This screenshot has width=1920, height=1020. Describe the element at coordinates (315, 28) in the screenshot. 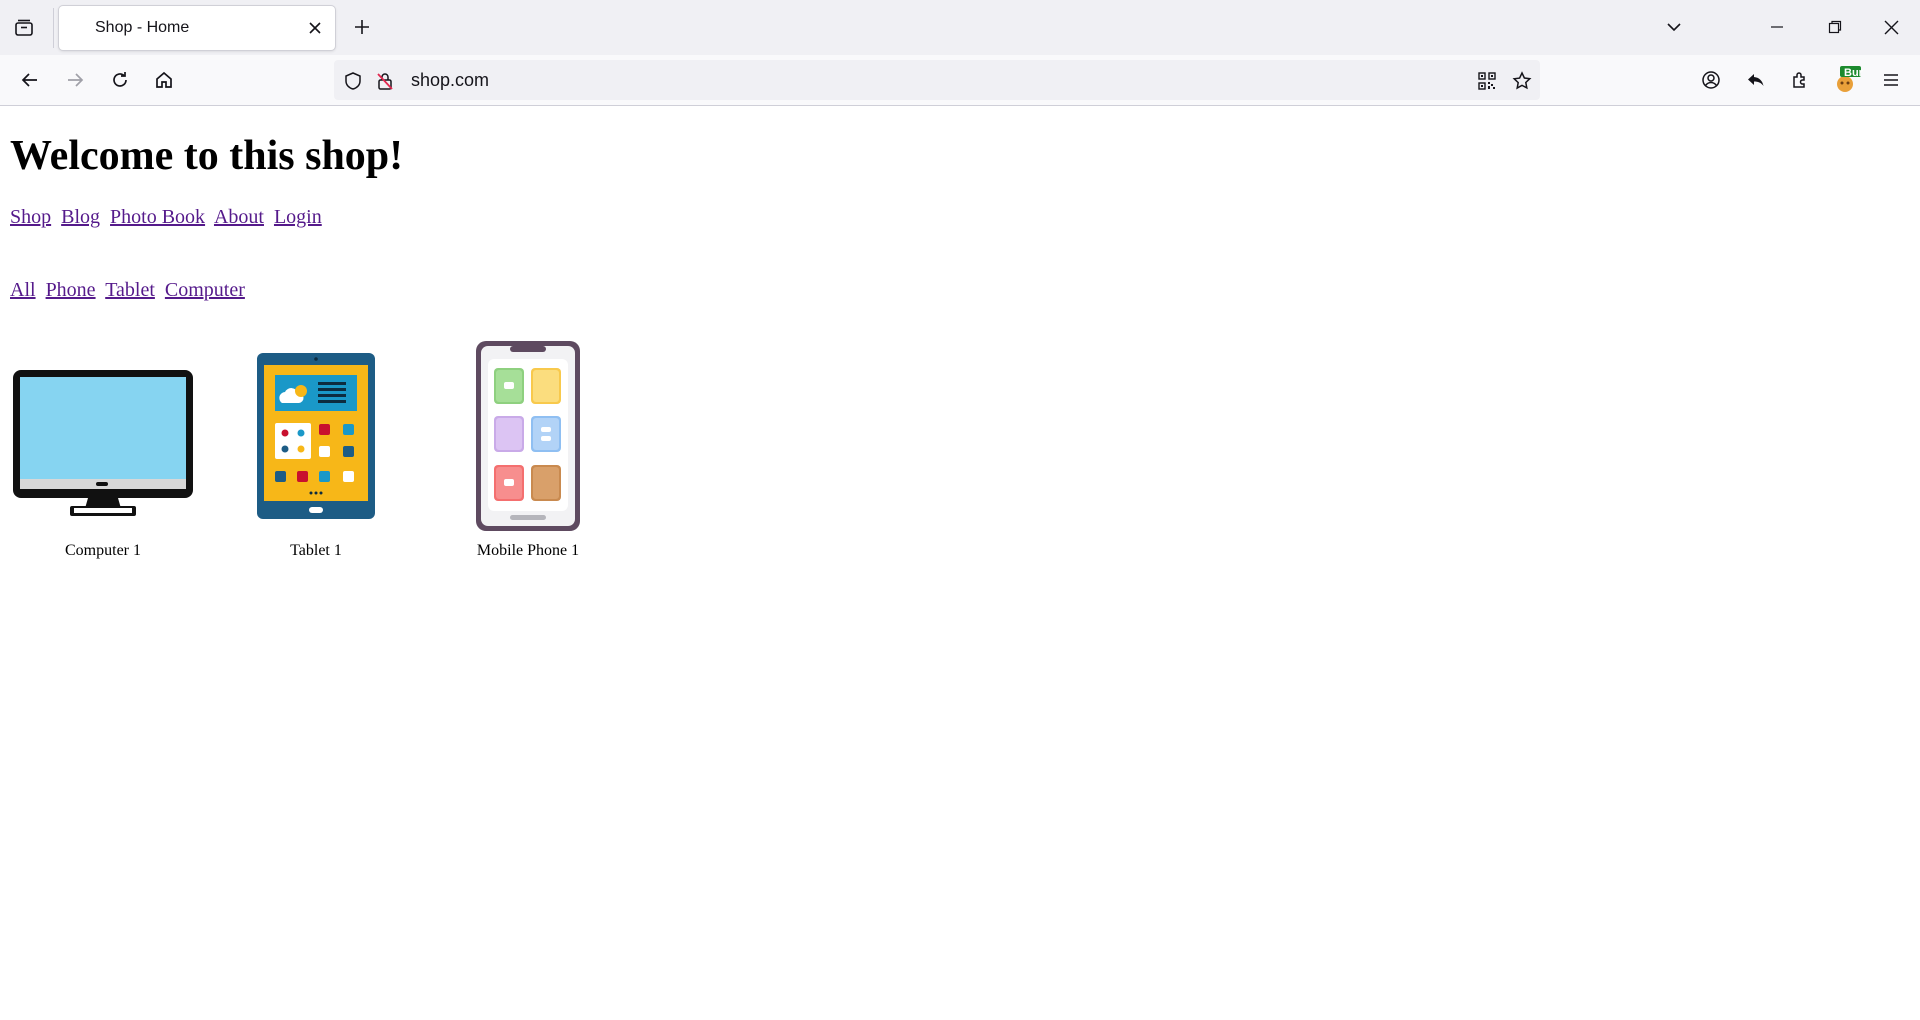

I see `close-tab-icon` at that location.